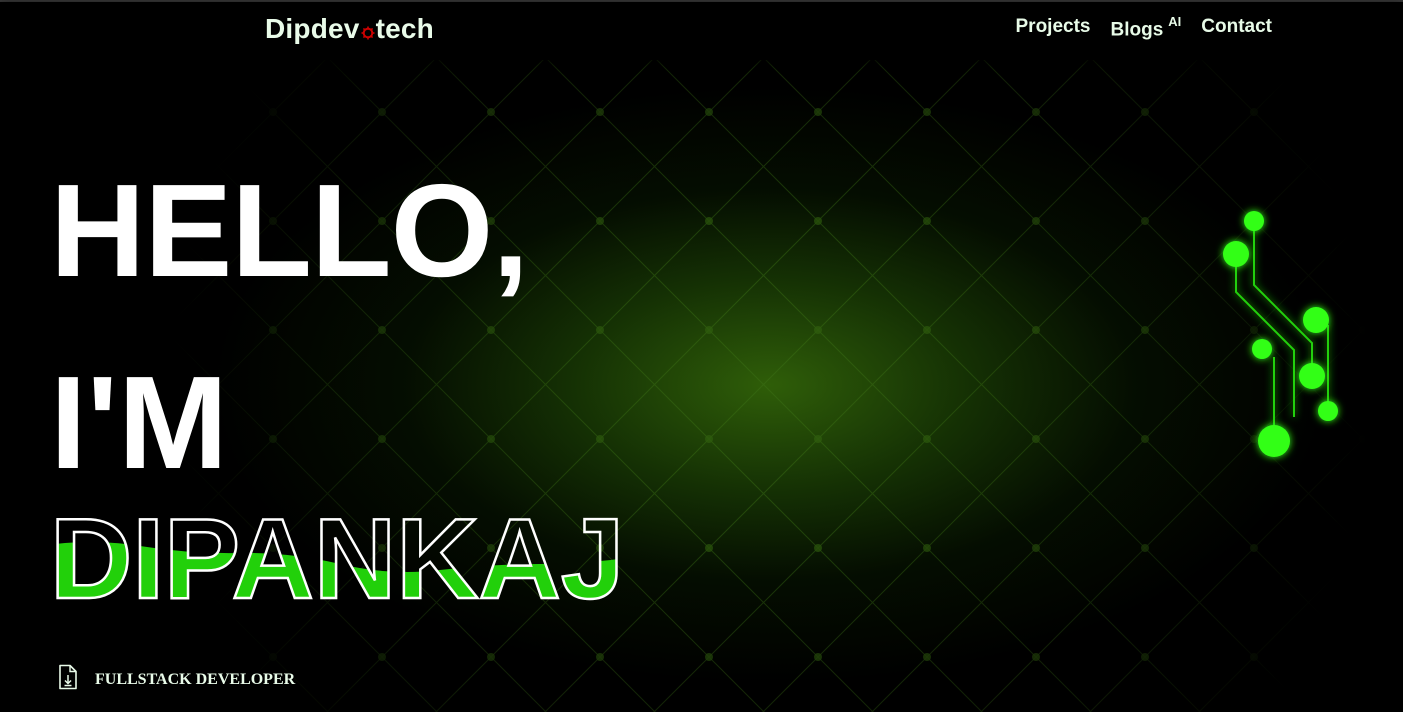 Image resolution: width=1403 pixels, height=712 pixels. I want to click on gear-icon, so click(368, 27).